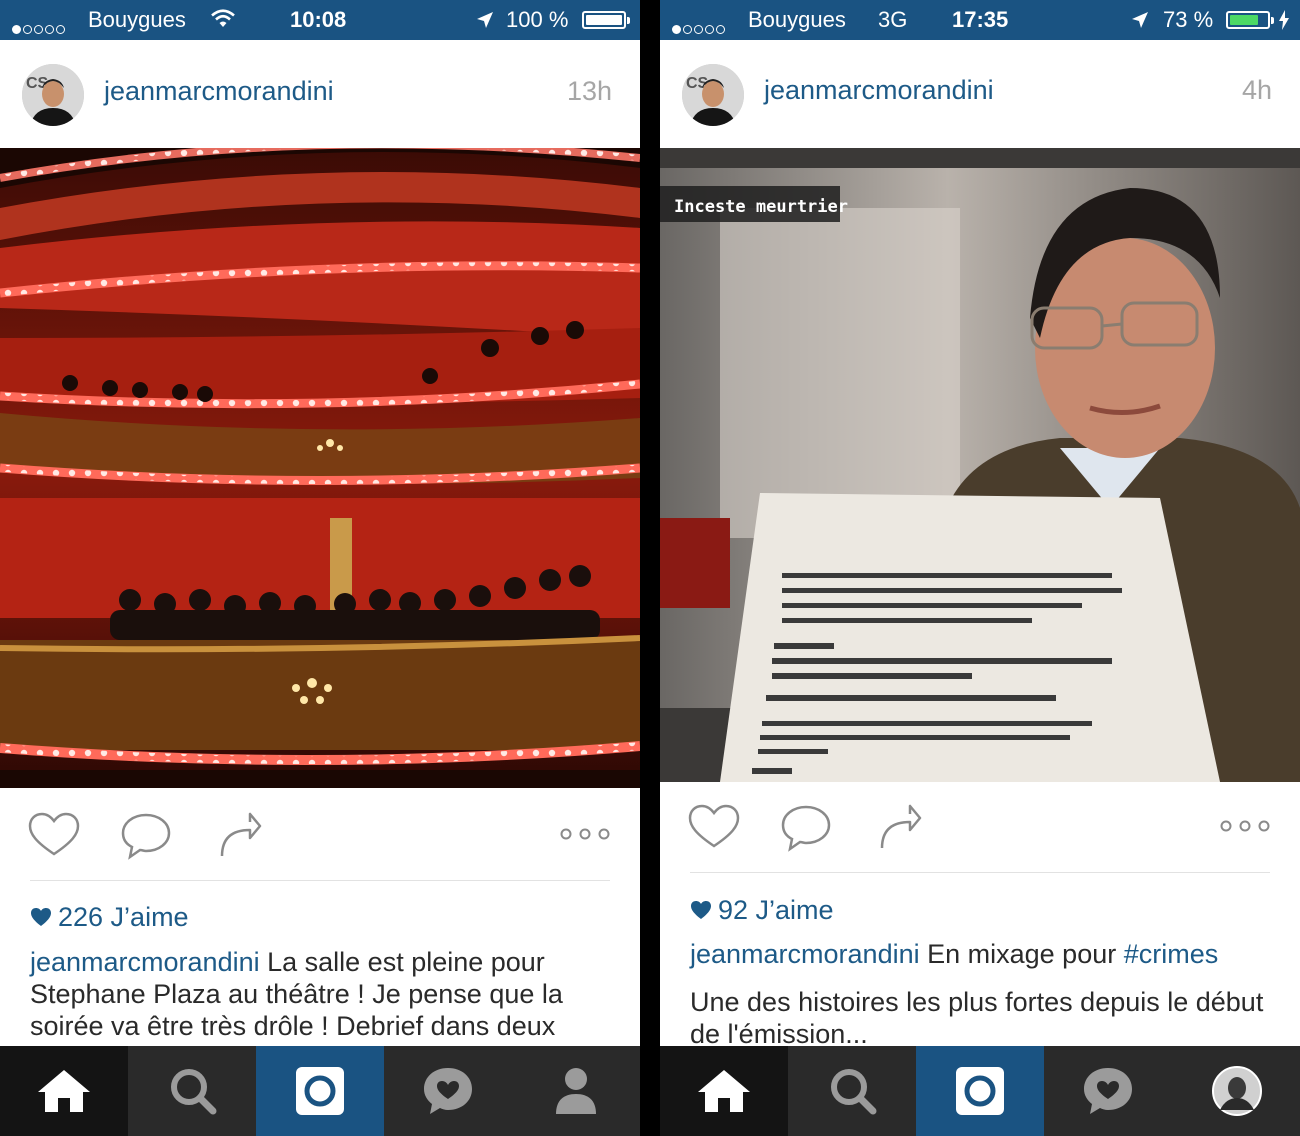 This screenshot has height=1136, width=1300. I want to click on status-bar: Bouygues 10:08 100 %, so click(320, 20).